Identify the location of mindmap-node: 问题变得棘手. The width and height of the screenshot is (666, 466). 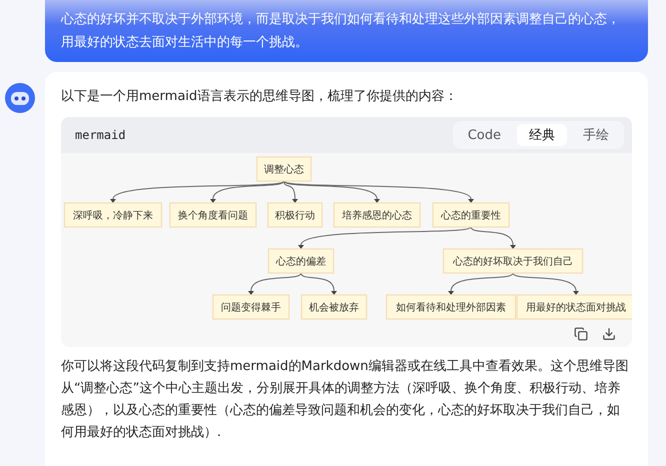
(251, 307).